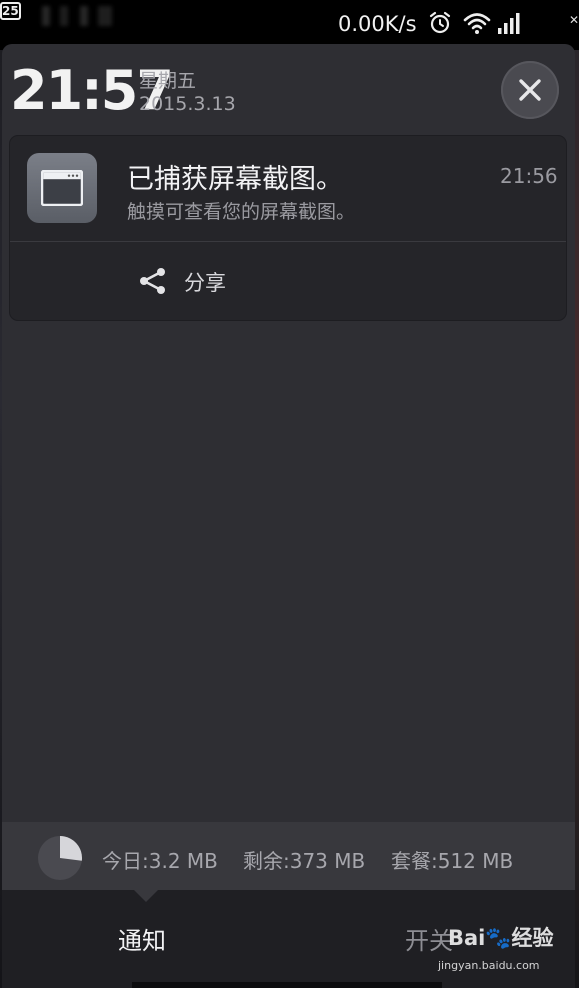 The height and width of the screenshot is (988, 579). I want to click on network-speed: 0.00K/s, so click(377, 24).